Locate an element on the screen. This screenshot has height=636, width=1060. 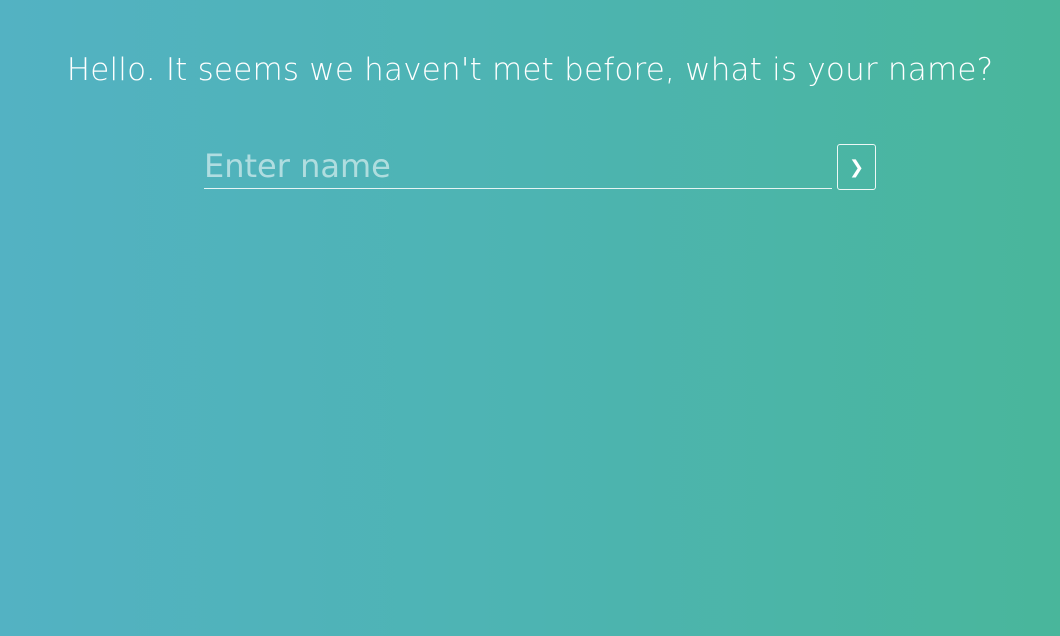
name-input is located at coordinates (518, 166).